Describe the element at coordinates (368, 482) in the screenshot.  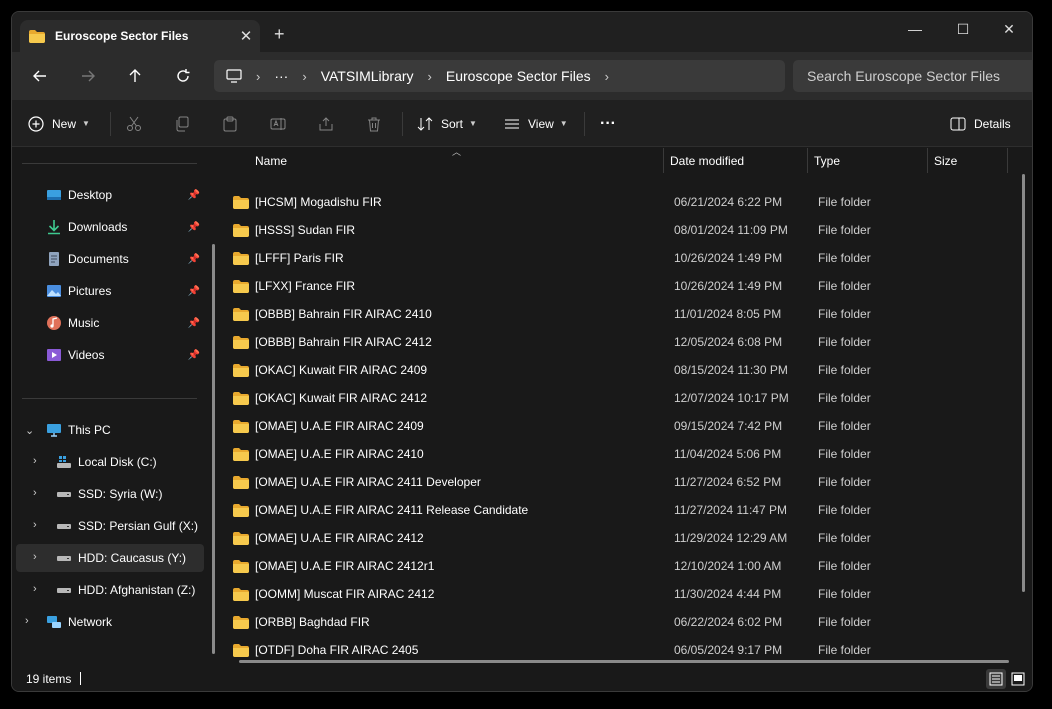
I see `file-name: [OMAE] U.A.E FIR AIRAC 2411 Developer` at that location.